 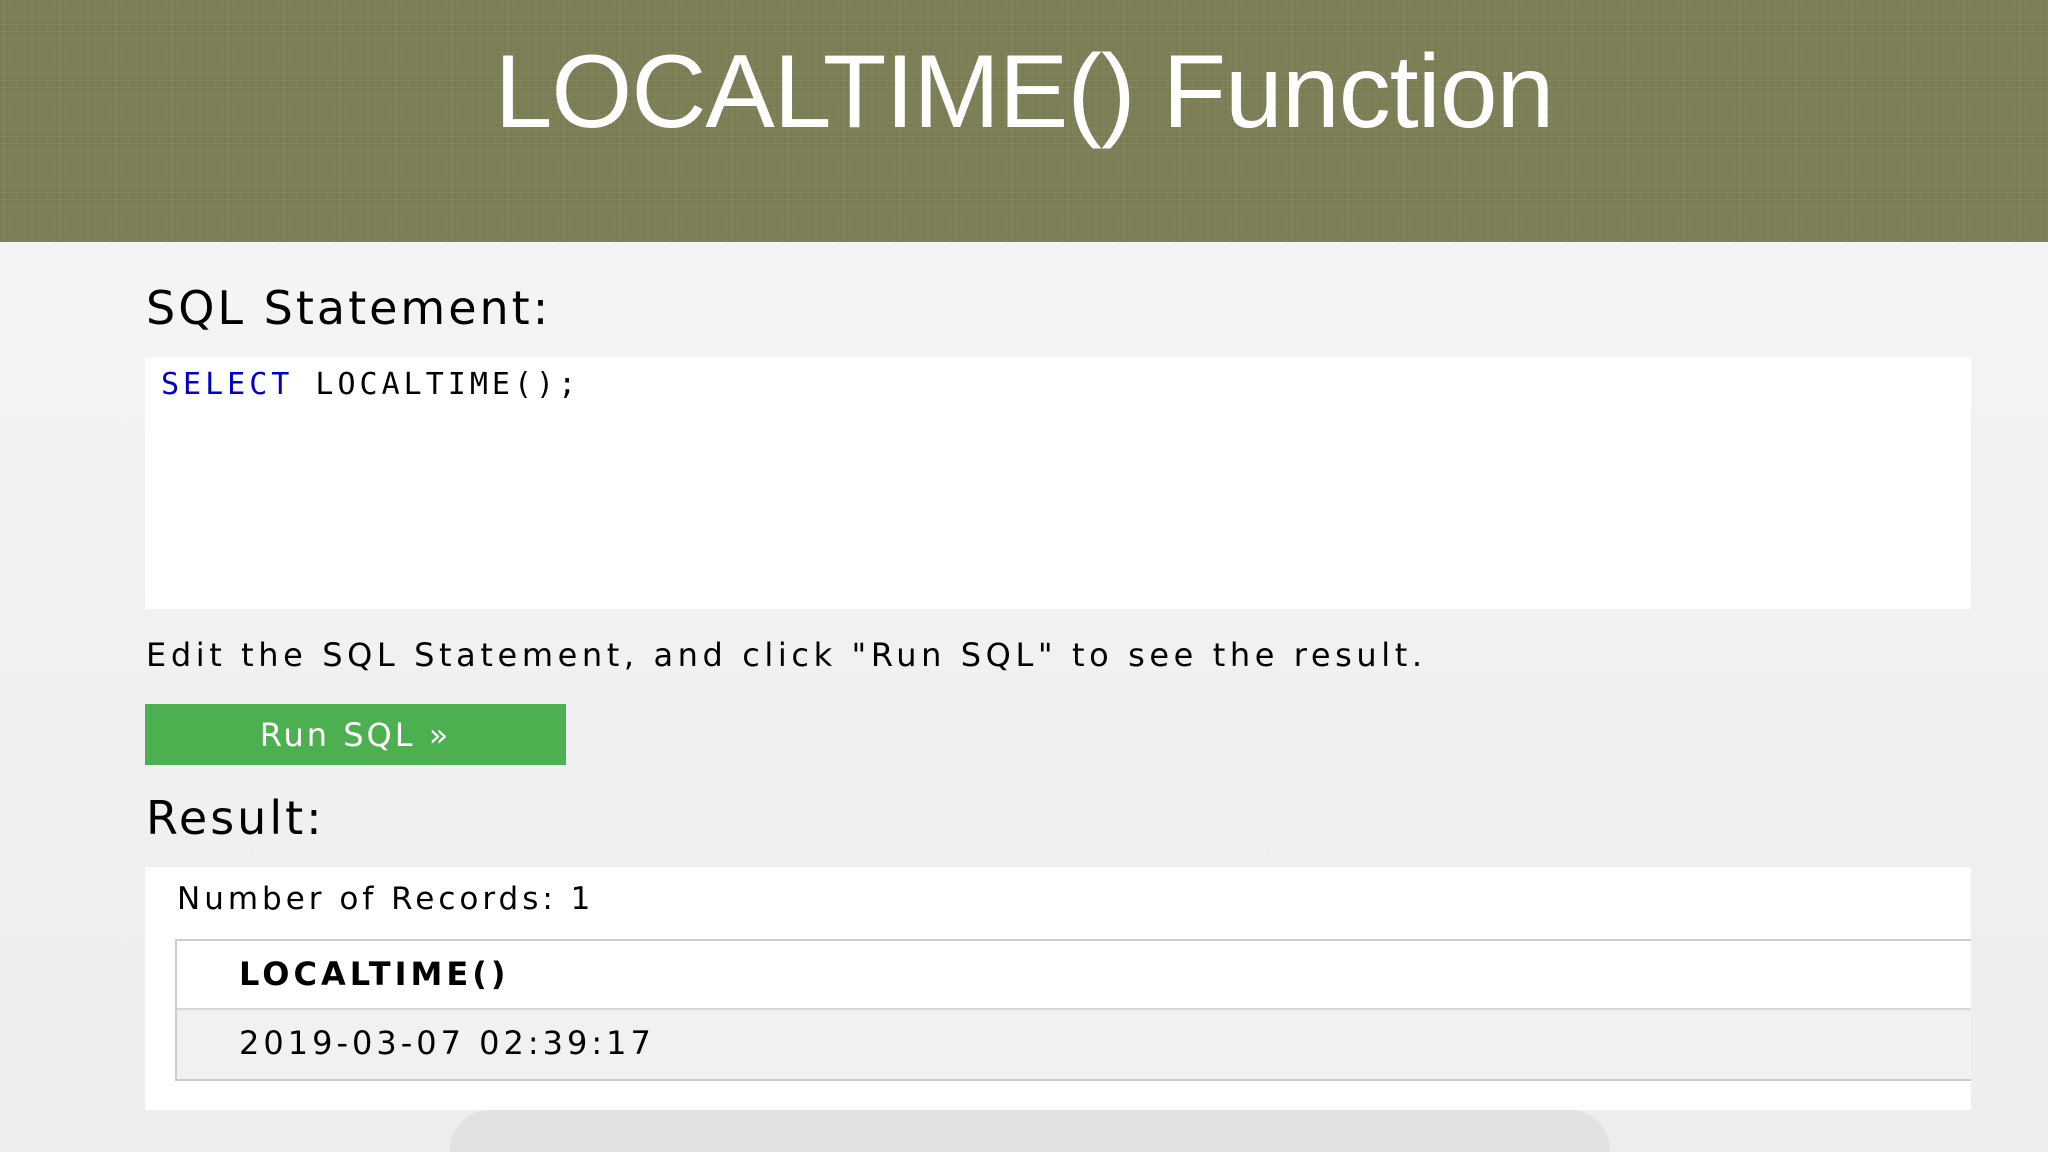 I want to click on records-count: Number of Records: 1, so click(x=386, y=899).